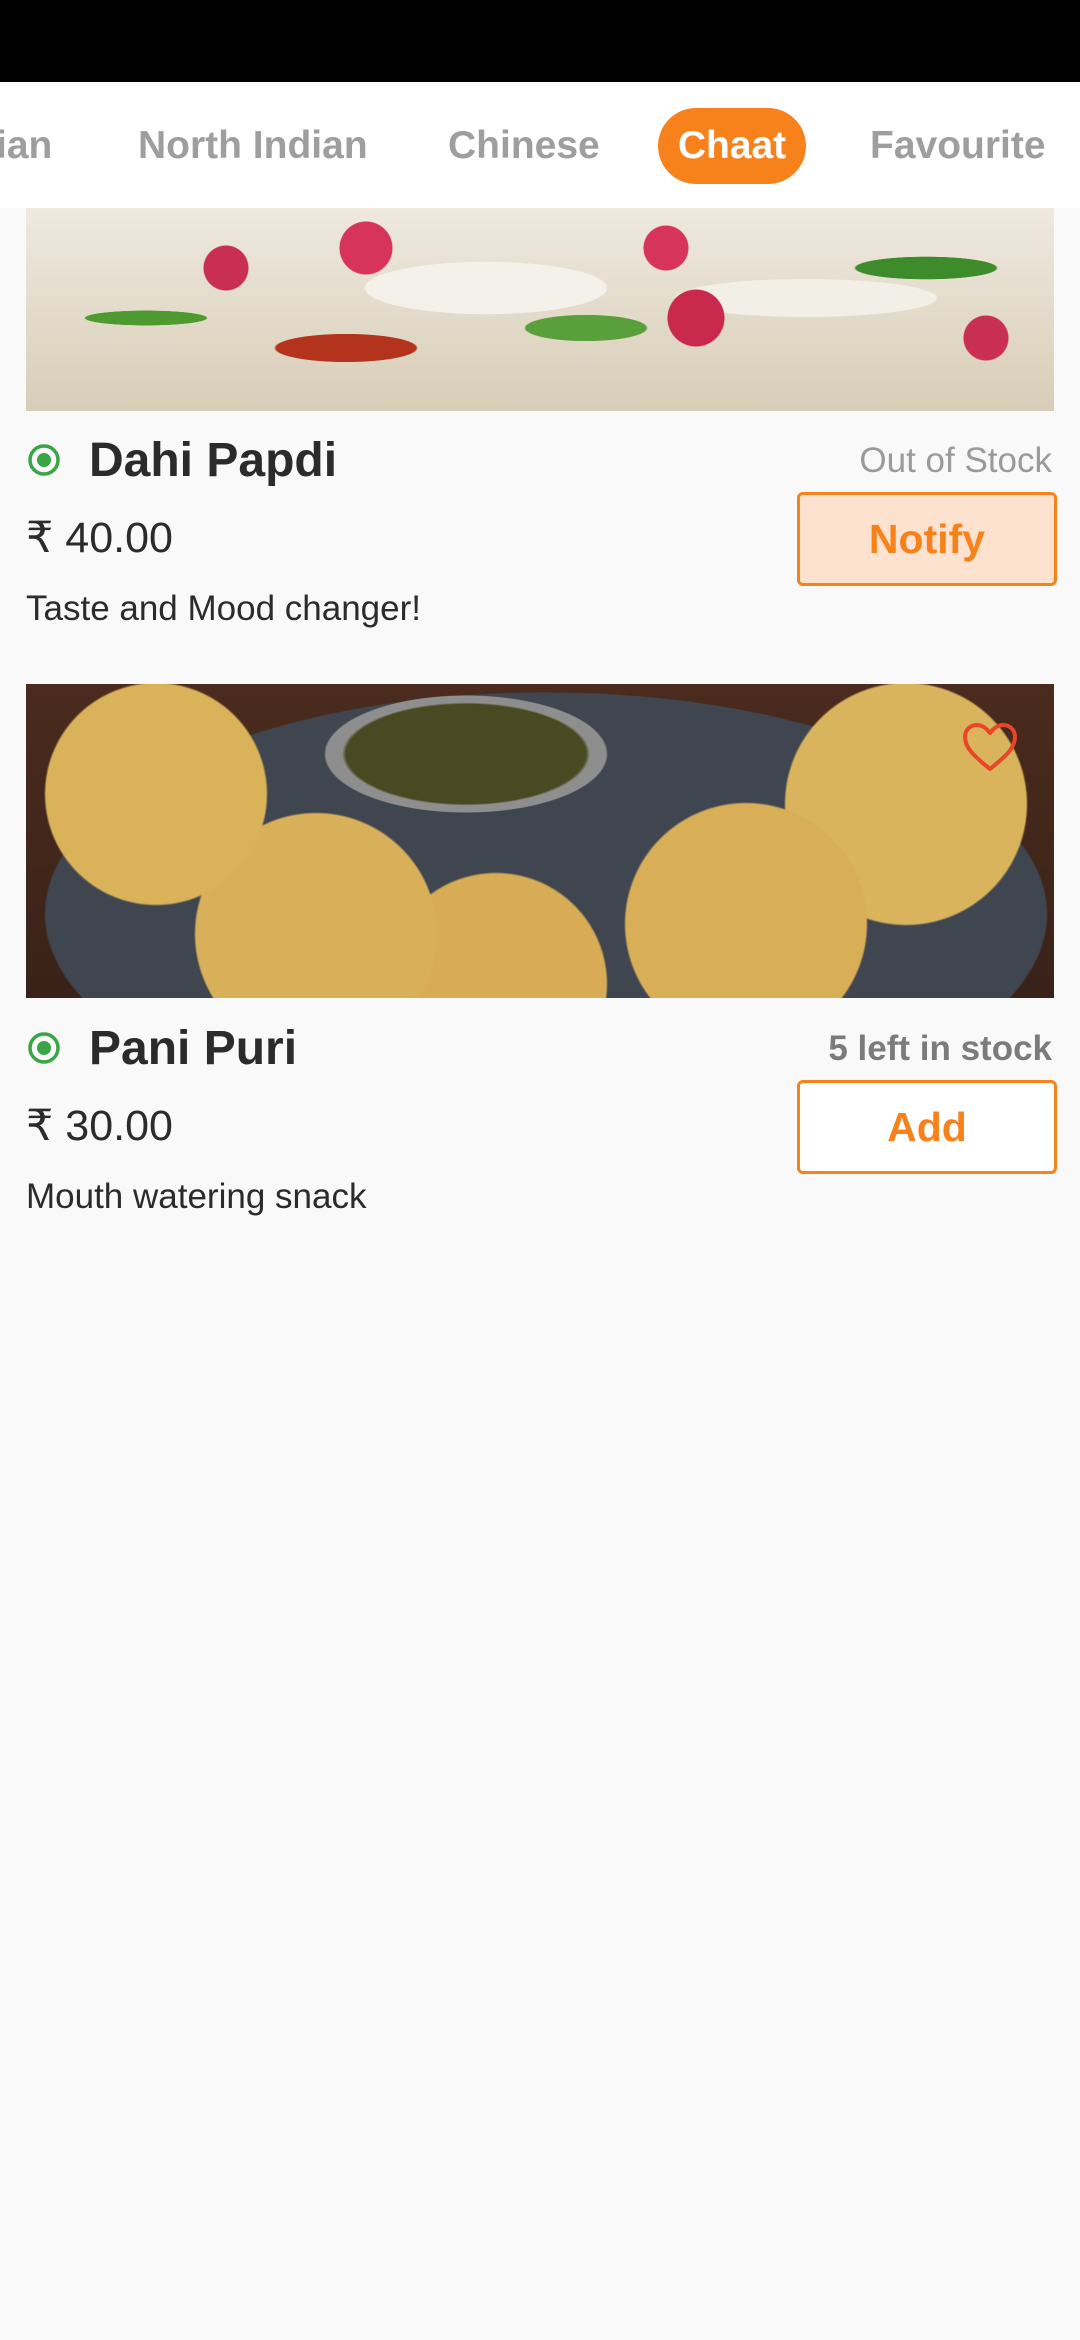  Describe the element at coordinates (196, 1196) in the screenshot. I see `item-description: Mouth watering snack` at that location.